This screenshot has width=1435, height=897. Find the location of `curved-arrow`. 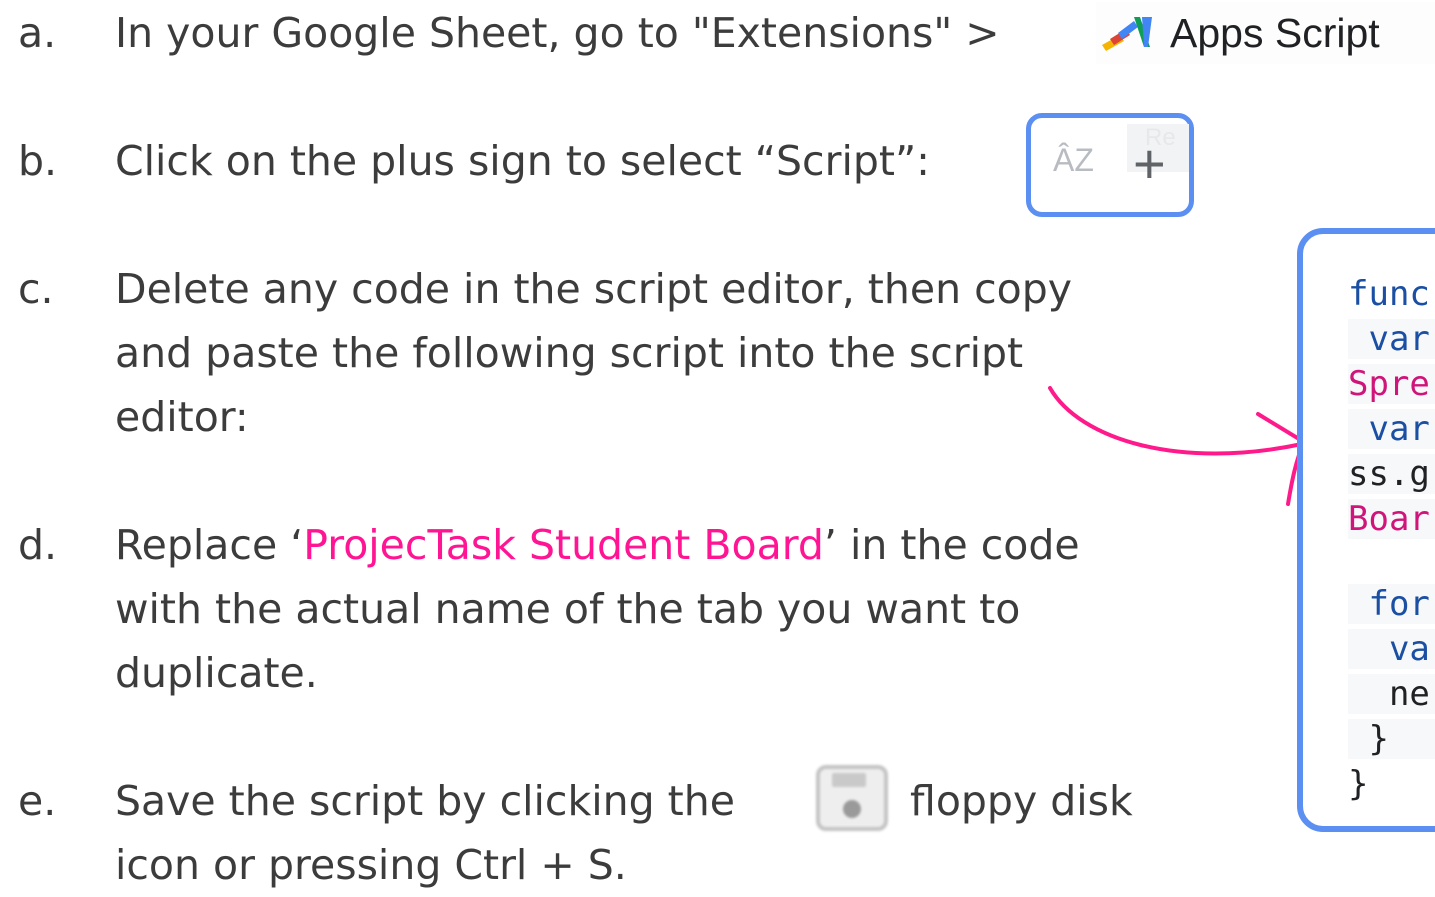

curved-arrow is located at coordinates (1177, 446).